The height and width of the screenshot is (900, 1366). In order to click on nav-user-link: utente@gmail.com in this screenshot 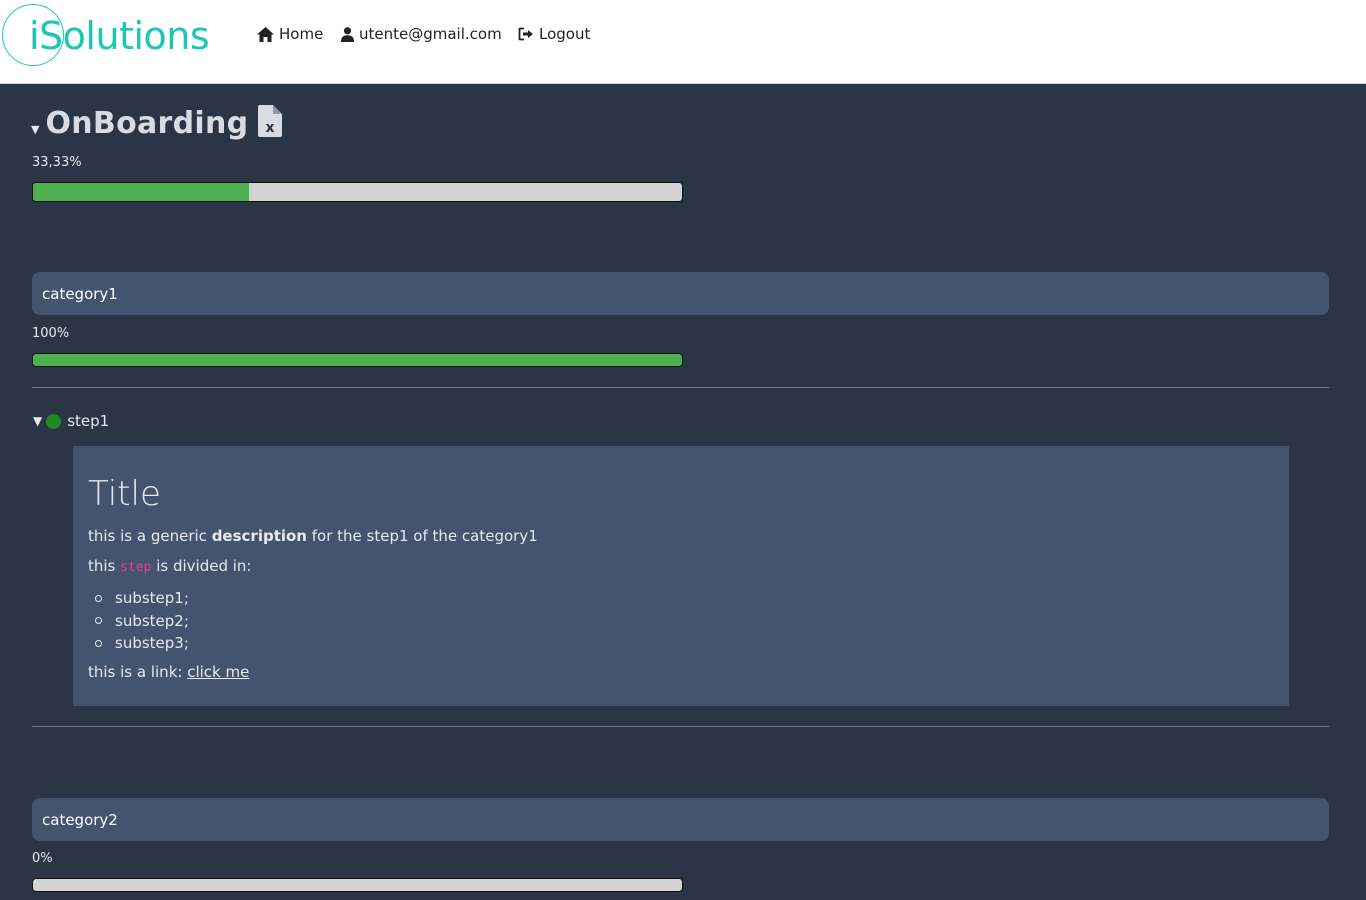, I will do `click(421, 34)`.